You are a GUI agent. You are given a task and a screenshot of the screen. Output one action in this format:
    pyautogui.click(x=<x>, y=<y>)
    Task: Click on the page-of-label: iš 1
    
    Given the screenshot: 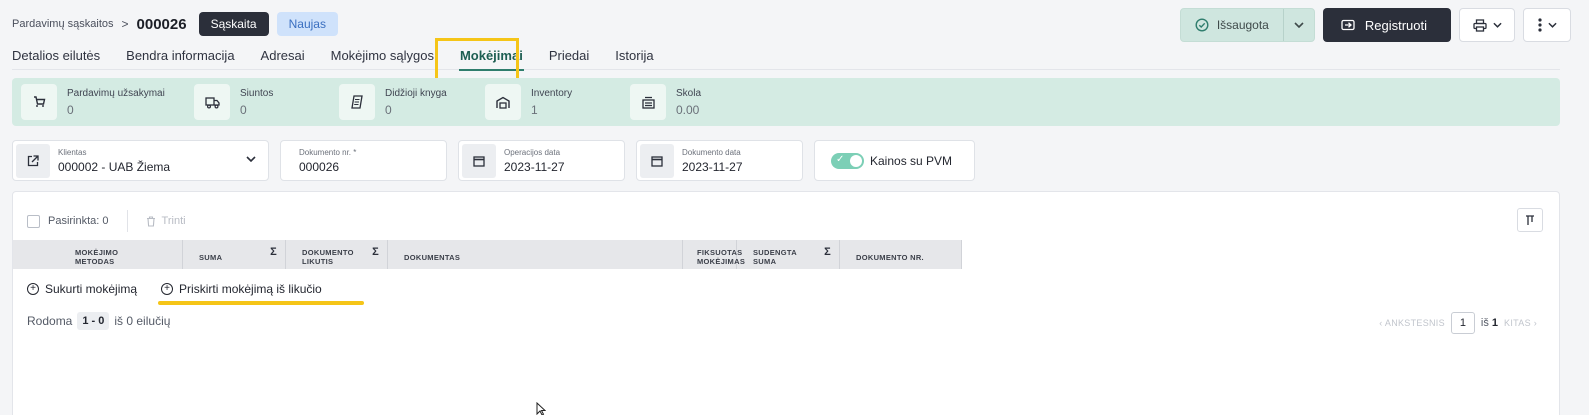 What is the action you would take?
    pyautogui.click(x=1489, y=323)
    